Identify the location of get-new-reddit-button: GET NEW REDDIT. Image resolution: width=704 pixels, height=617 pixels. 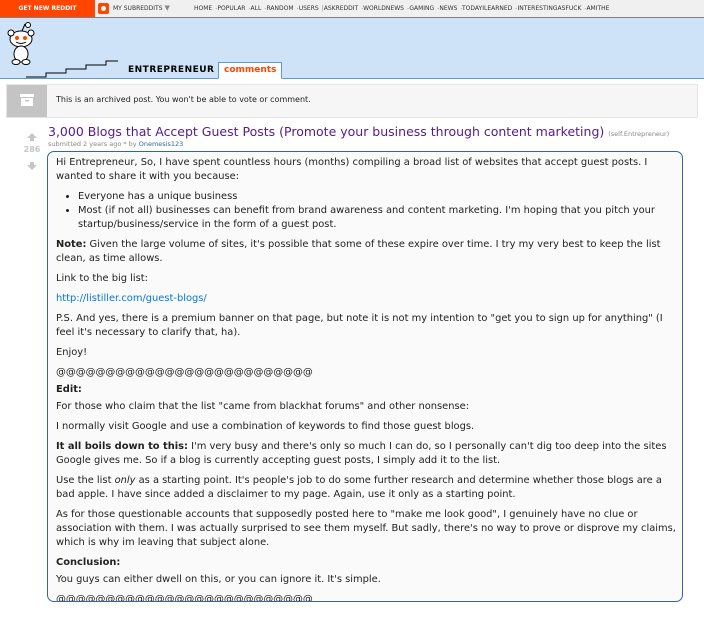
(47, 8).